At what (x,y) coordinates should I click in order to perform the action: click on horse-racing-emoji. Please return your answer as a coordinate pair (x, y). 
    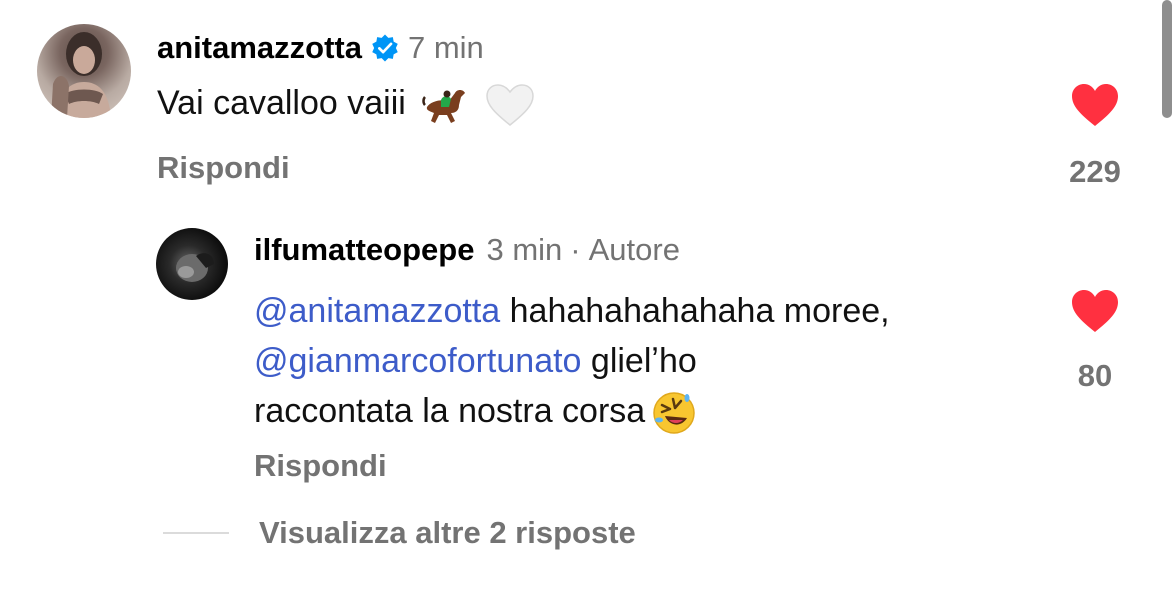
    Looking at the image, I should click on (445, 105).